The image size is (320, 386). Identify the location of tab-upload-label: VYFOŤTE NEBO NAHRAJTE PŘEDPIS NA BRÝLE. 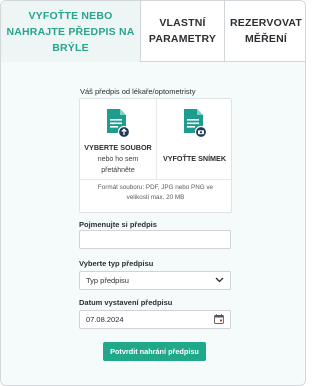
(70, 31).